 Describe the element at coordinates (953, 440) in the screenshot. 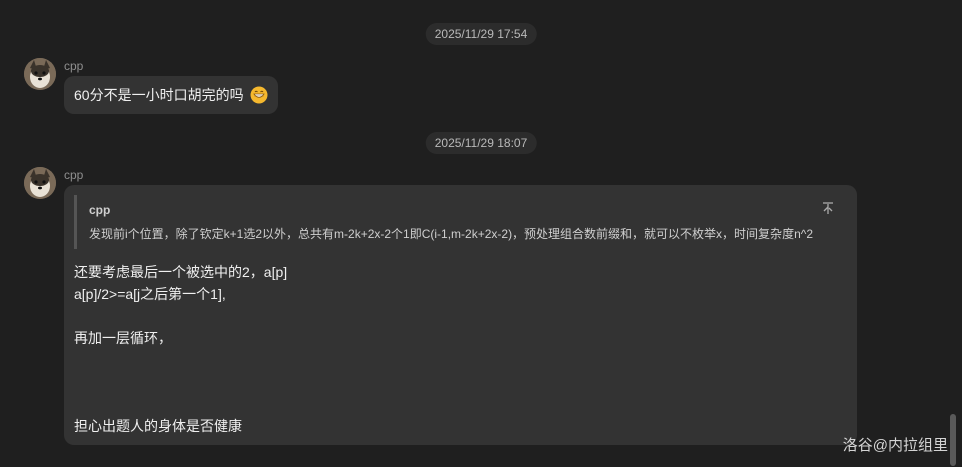

I see `scrollbar` at that location.